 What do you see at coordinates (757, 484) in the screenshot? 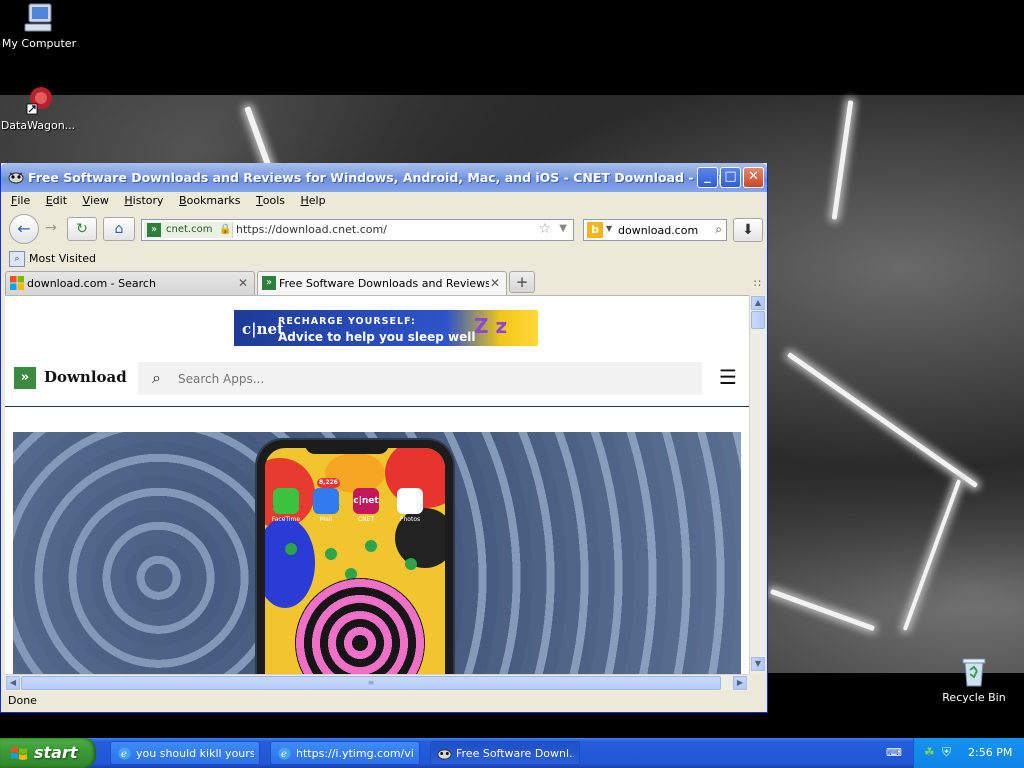
I see `vertical-scrollbar: ▲ ▼` at bounding box center [757, 484].